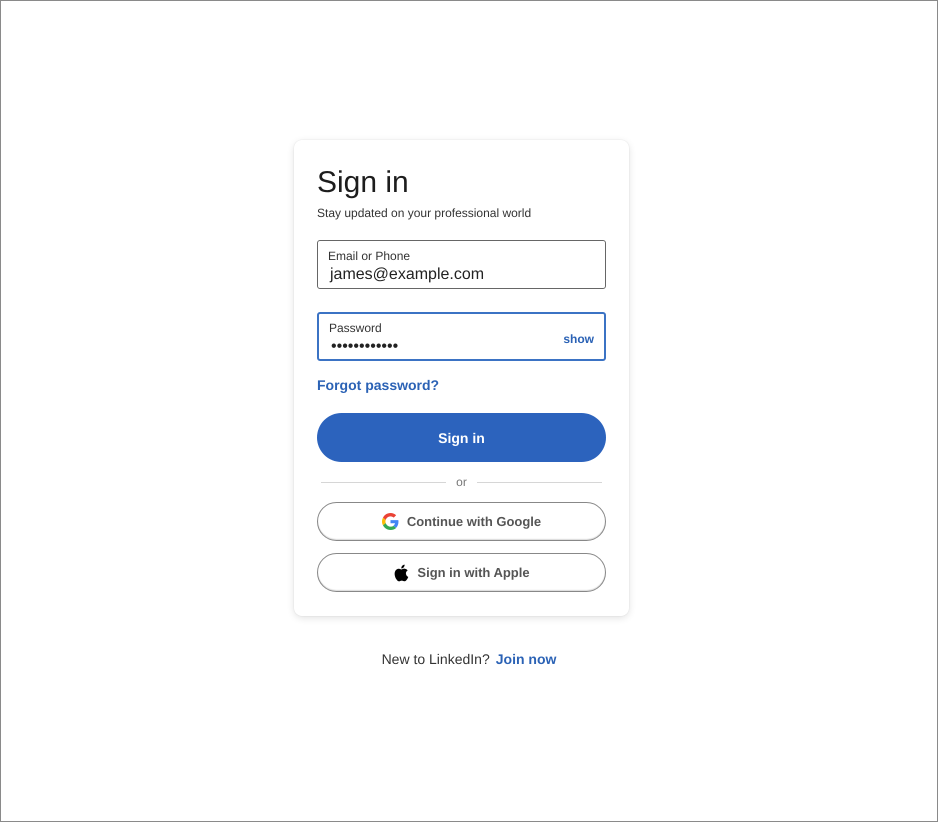  What do you see at coordinates (461, 437) in the screenshot?
I see `sign-in-button: Sign in` at bounding box center [461, 437].